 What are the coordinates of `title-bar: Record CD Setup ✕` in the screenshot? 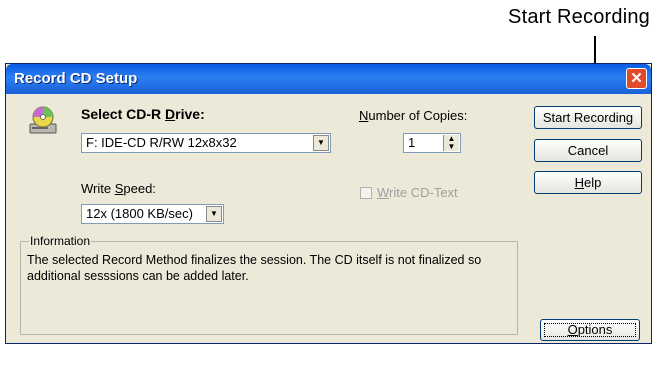 It's located at (328, 79).